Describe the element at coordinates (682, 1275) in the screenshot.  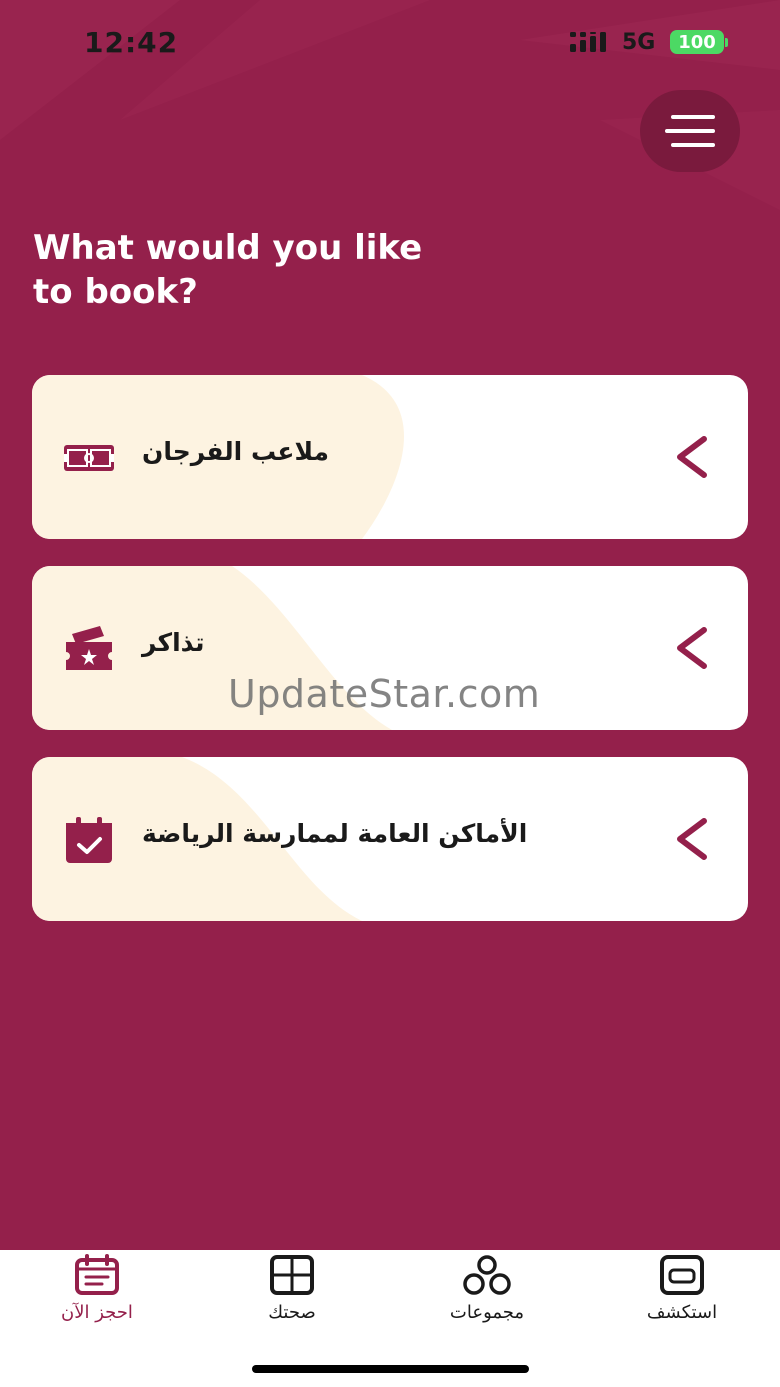
I see `explore-icon` at that location.